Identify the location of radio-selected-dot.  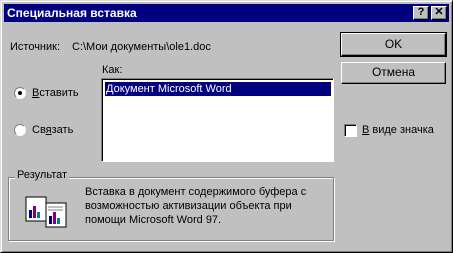
(20, 93).